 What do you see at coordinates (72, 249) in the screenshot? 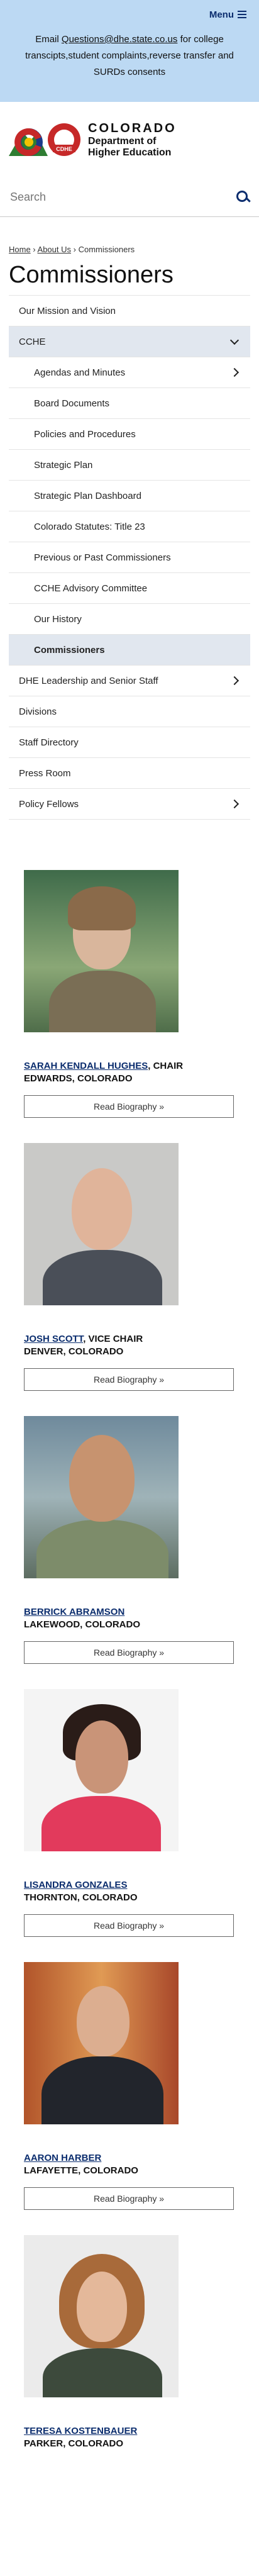
I see `breadcrumb: Home › About Us › Commissioners` at bounding box center [72, 249].